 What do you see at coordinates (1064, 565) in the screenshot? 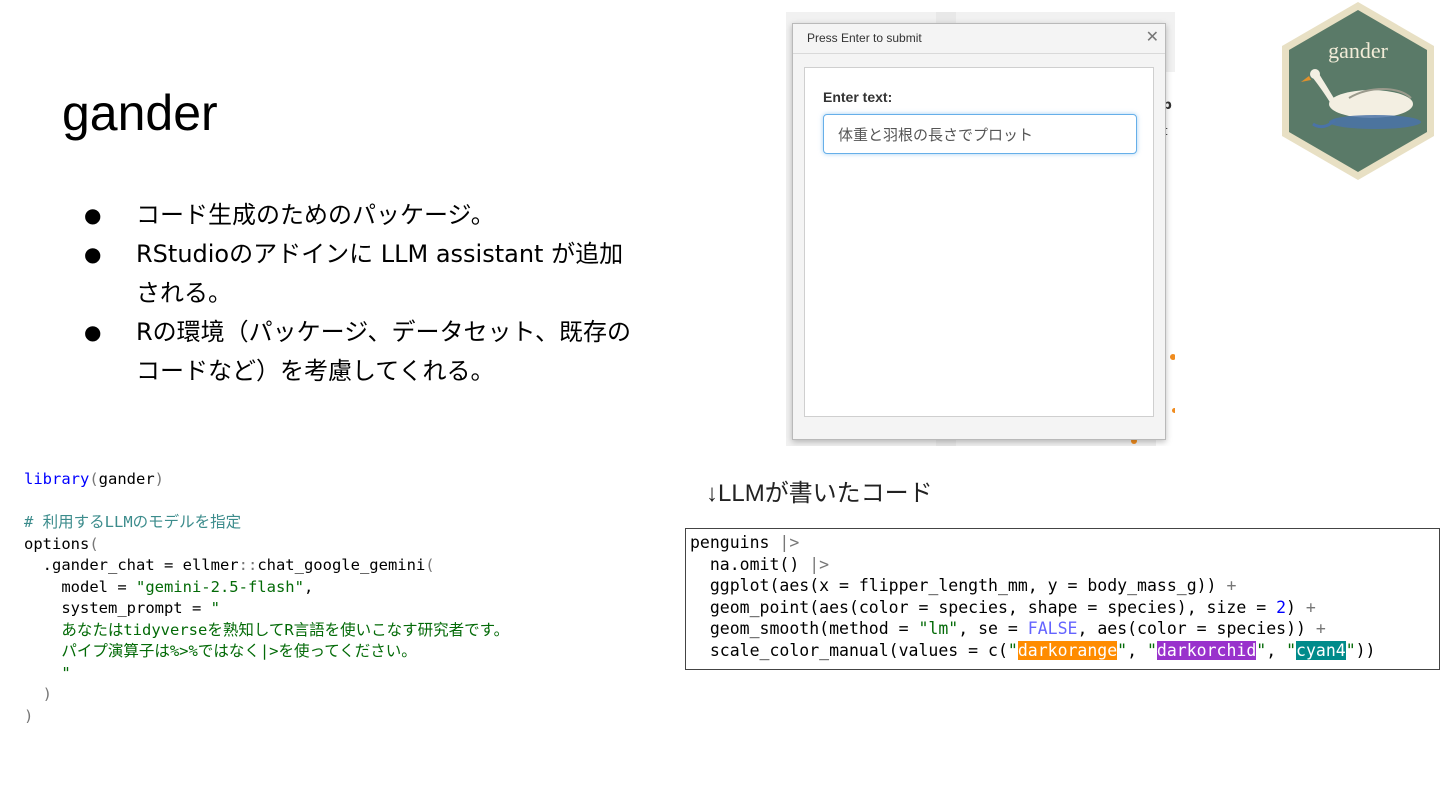
I see `code-line: na.omit() |>` at bounding box center [1064, 565].